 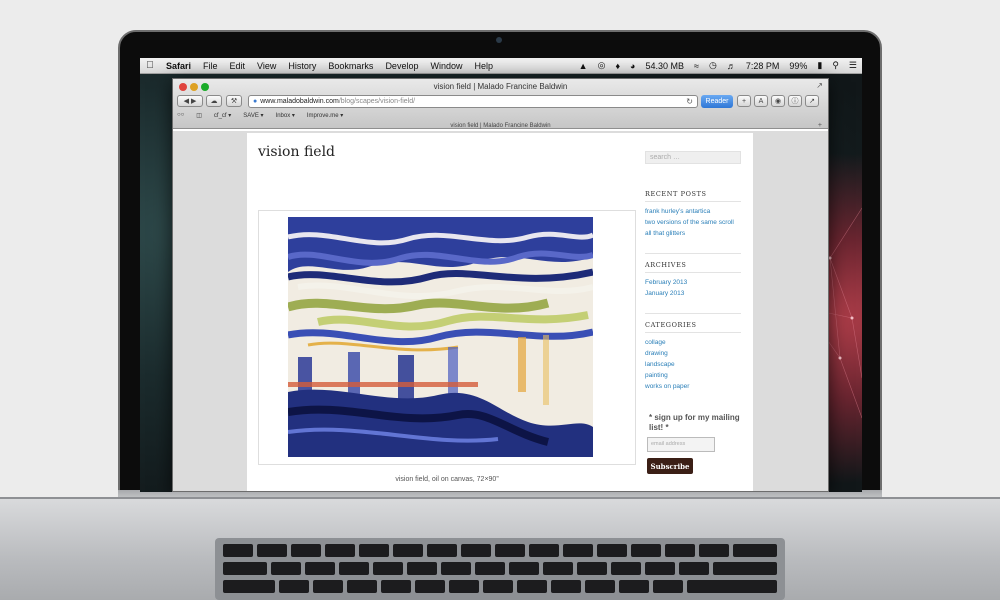 What do you see at coordinates (180, 115) in the screenshot?
I see `reading-list-icon: ○○` at bounding box center [180, 115].